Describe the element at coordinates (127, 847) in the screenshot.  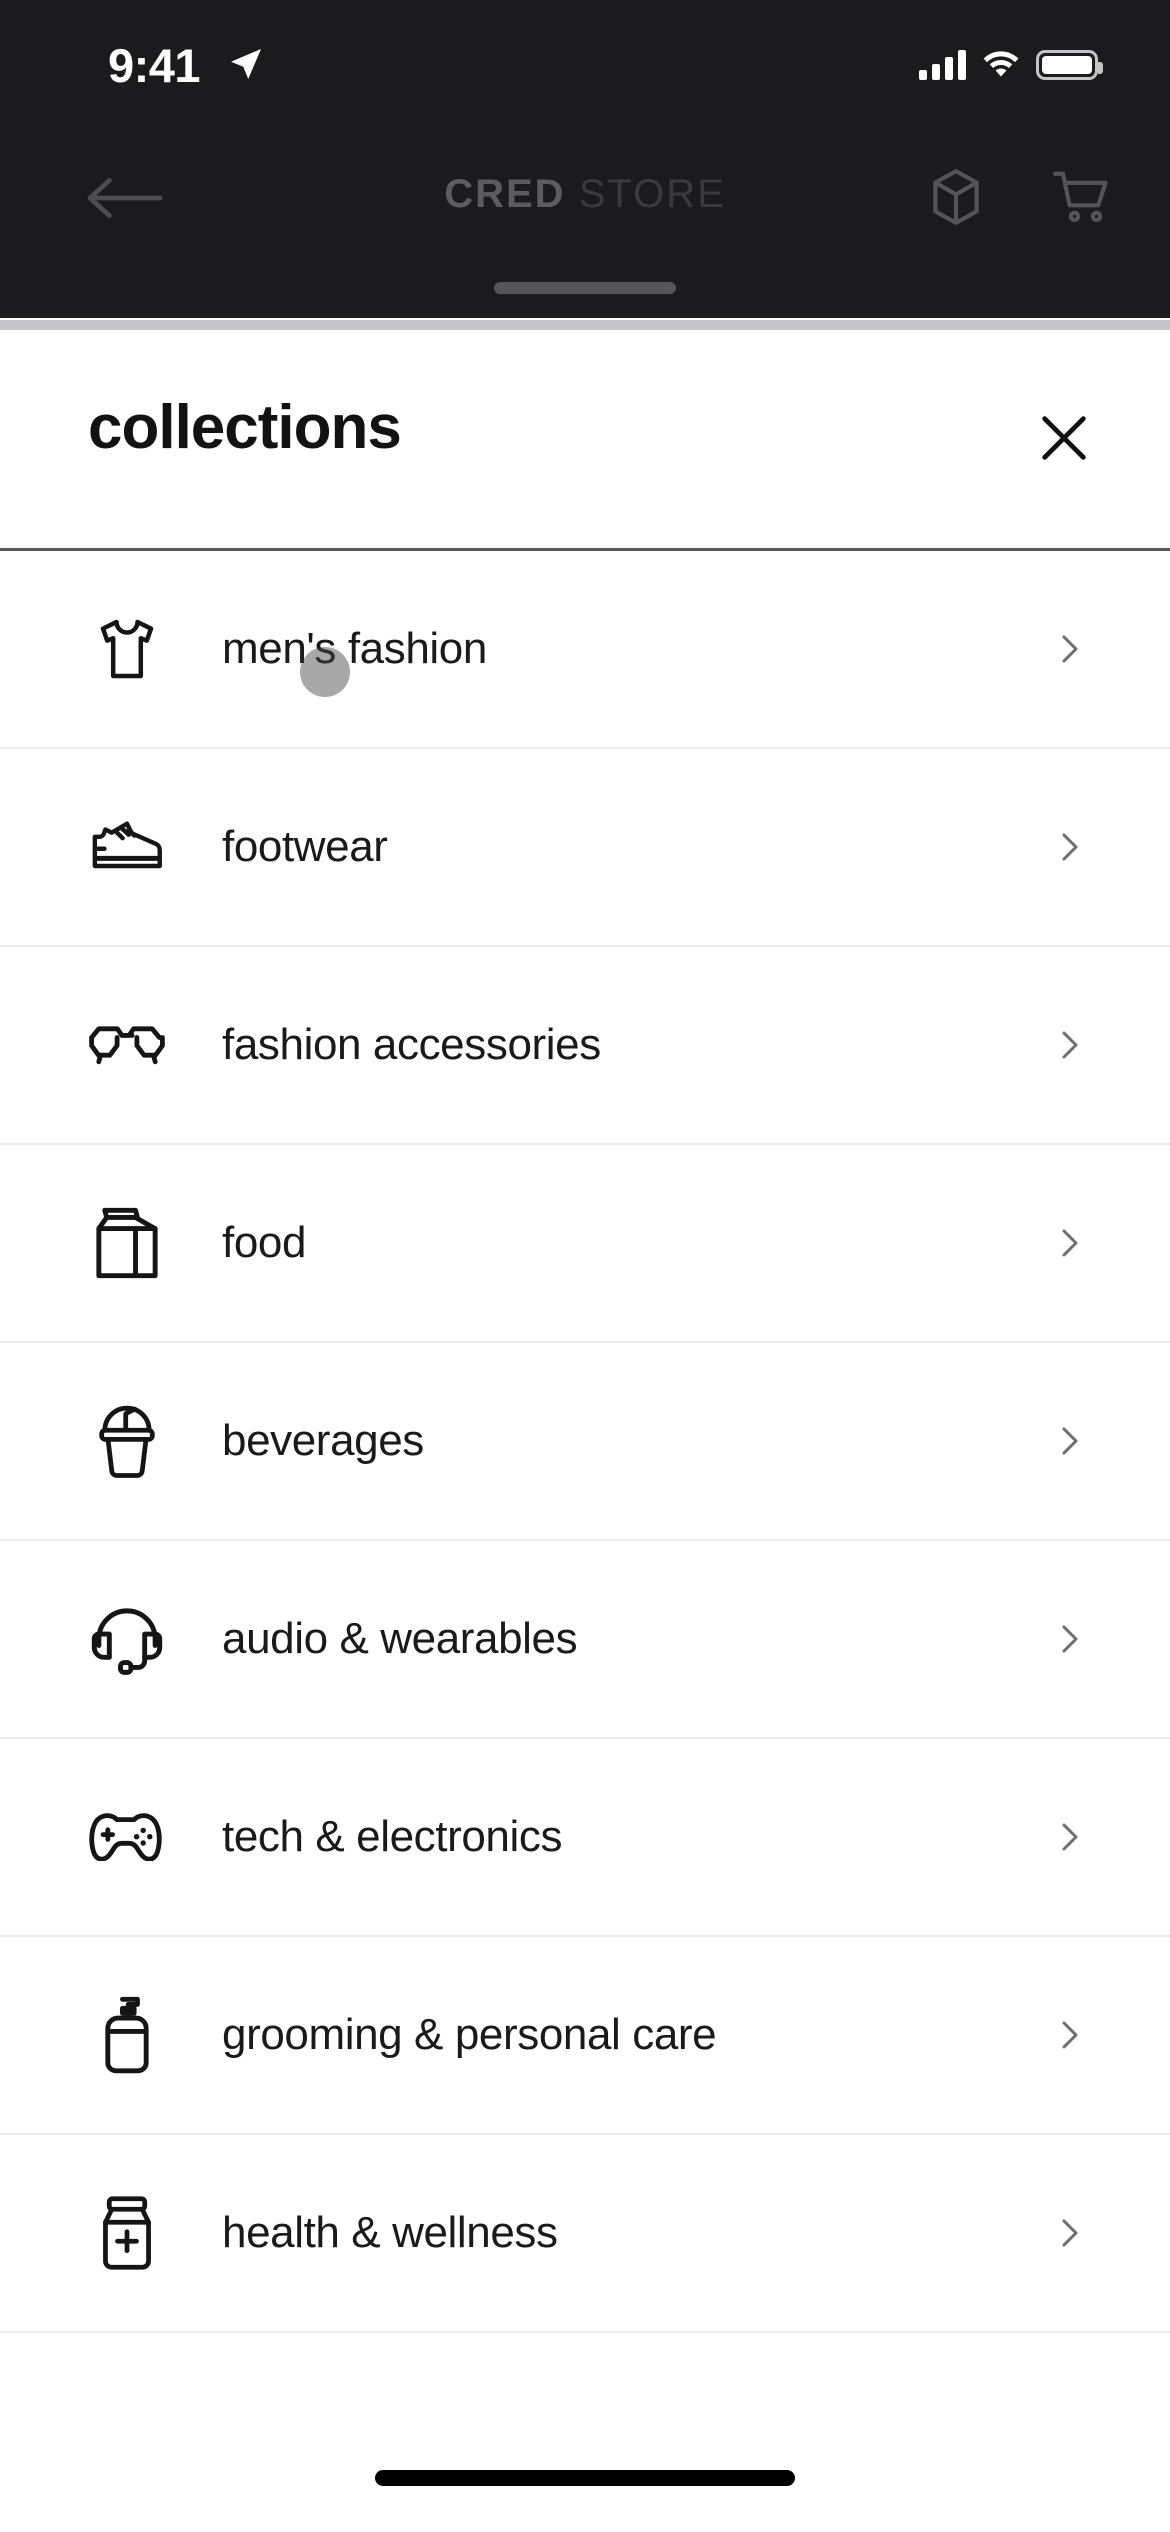
I see `sneaker-icon` at that location.